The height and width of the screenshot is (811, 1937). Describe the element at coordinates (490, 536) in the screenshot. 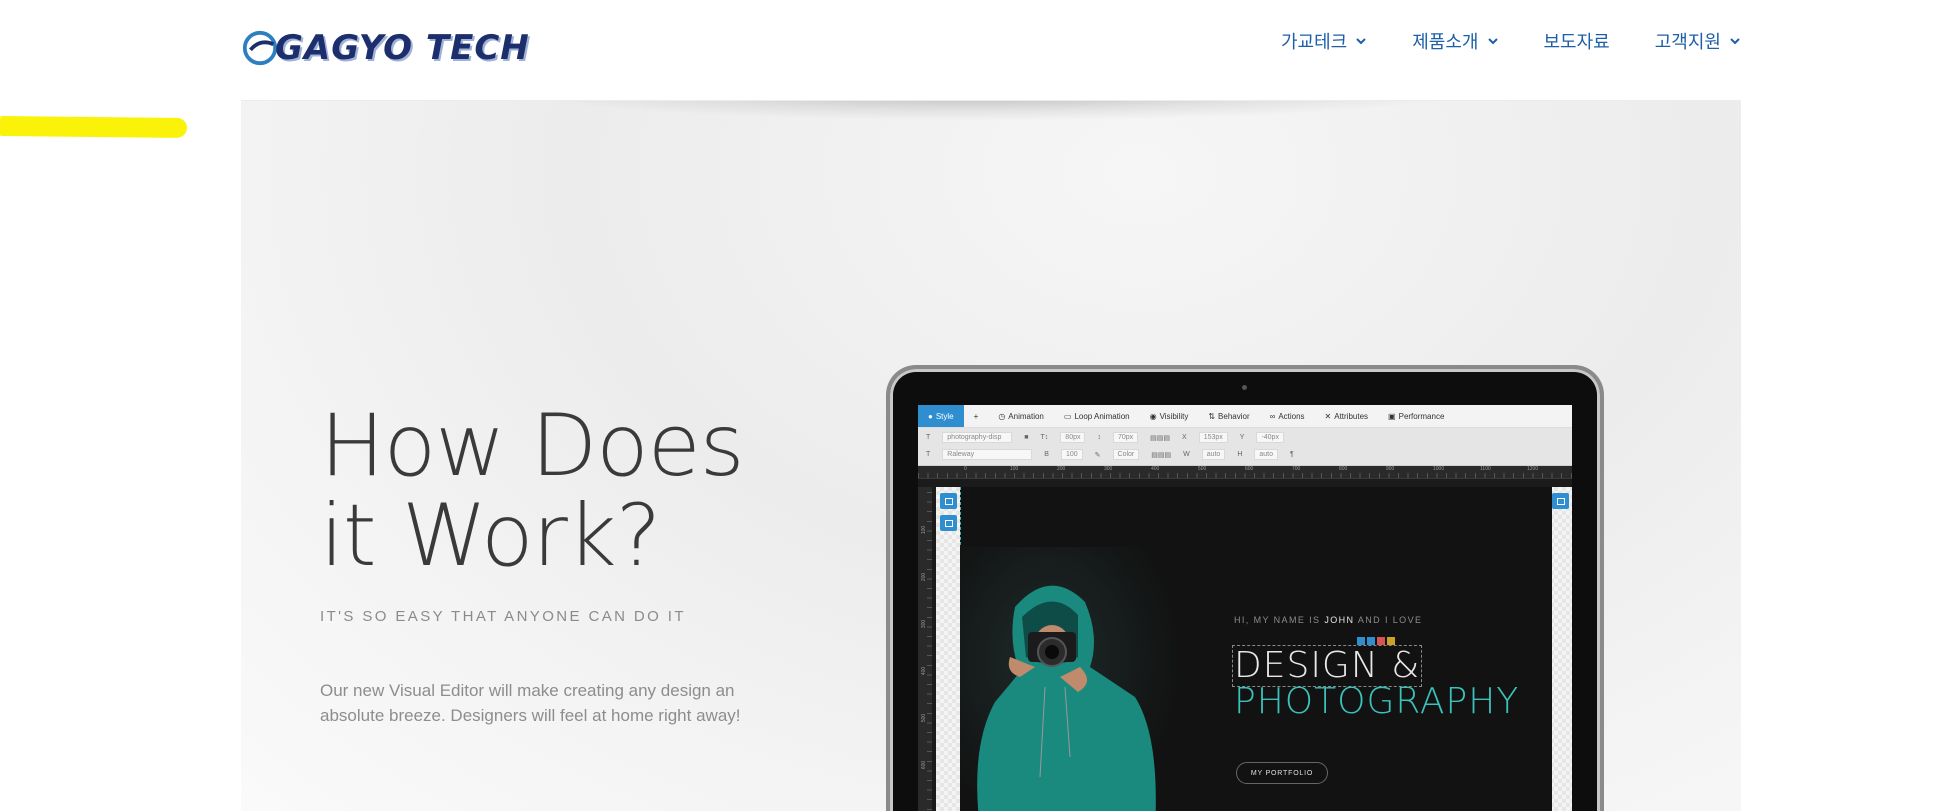

I see `hero-title-line2: it Work?` at that location.